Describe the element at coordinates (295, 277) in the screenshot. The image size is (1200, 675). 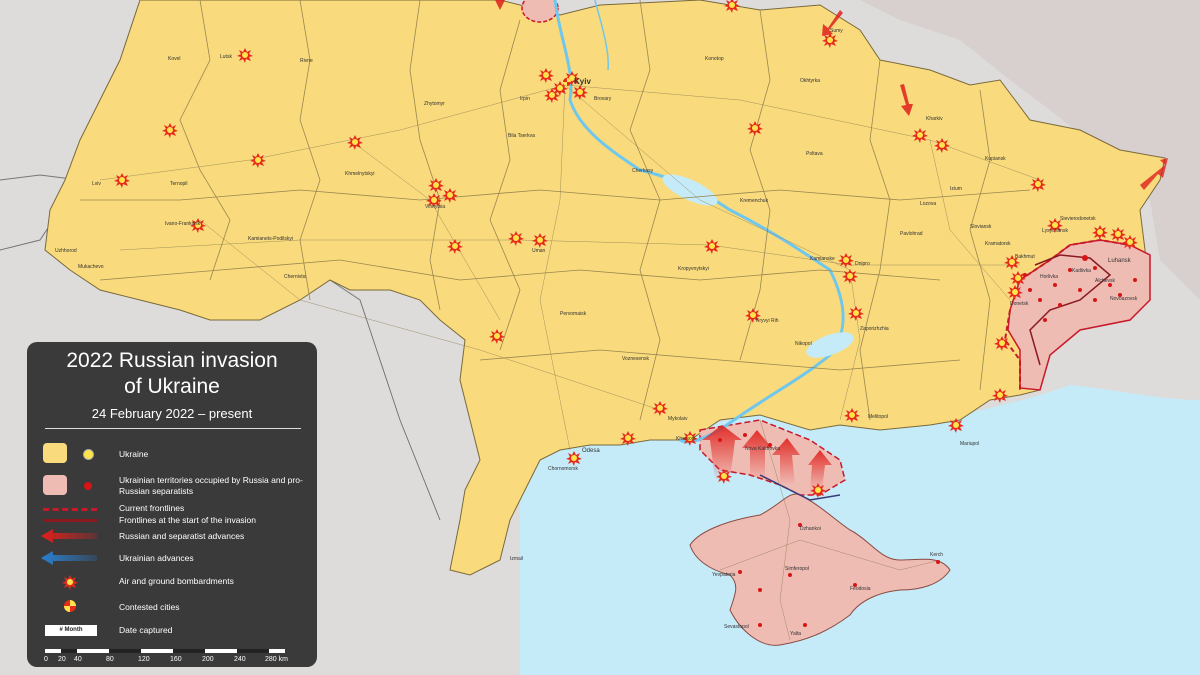
I see `city-label: Chernivtsi` at that location.